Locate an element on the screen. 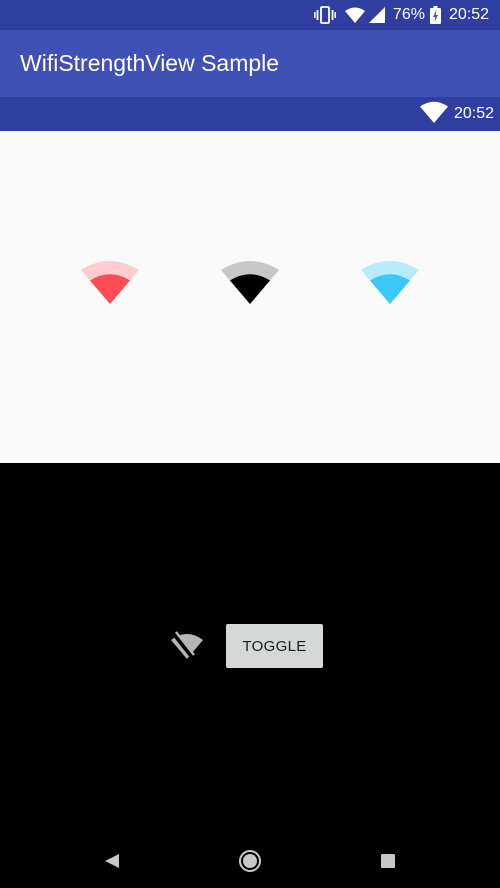 The height and width of the screenshot is (888, 500). home-icon is located at coordinates (250, 861).